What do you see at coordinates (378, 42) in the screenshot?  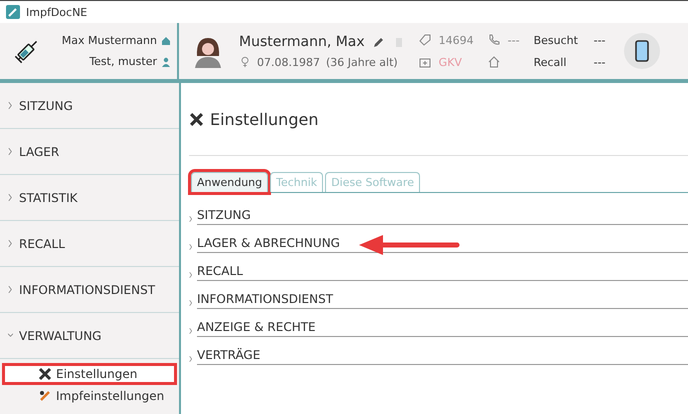 I see `edit-icon` at bounding box center [378, 42].